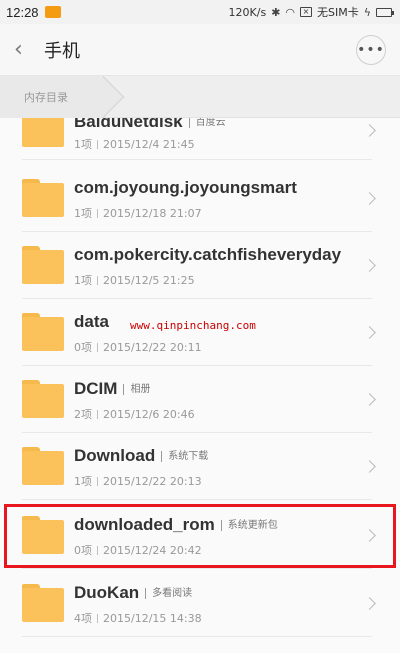  Describe the element at coordinates (385, 12) in the screenshot. I see `battery-icon` at that location.